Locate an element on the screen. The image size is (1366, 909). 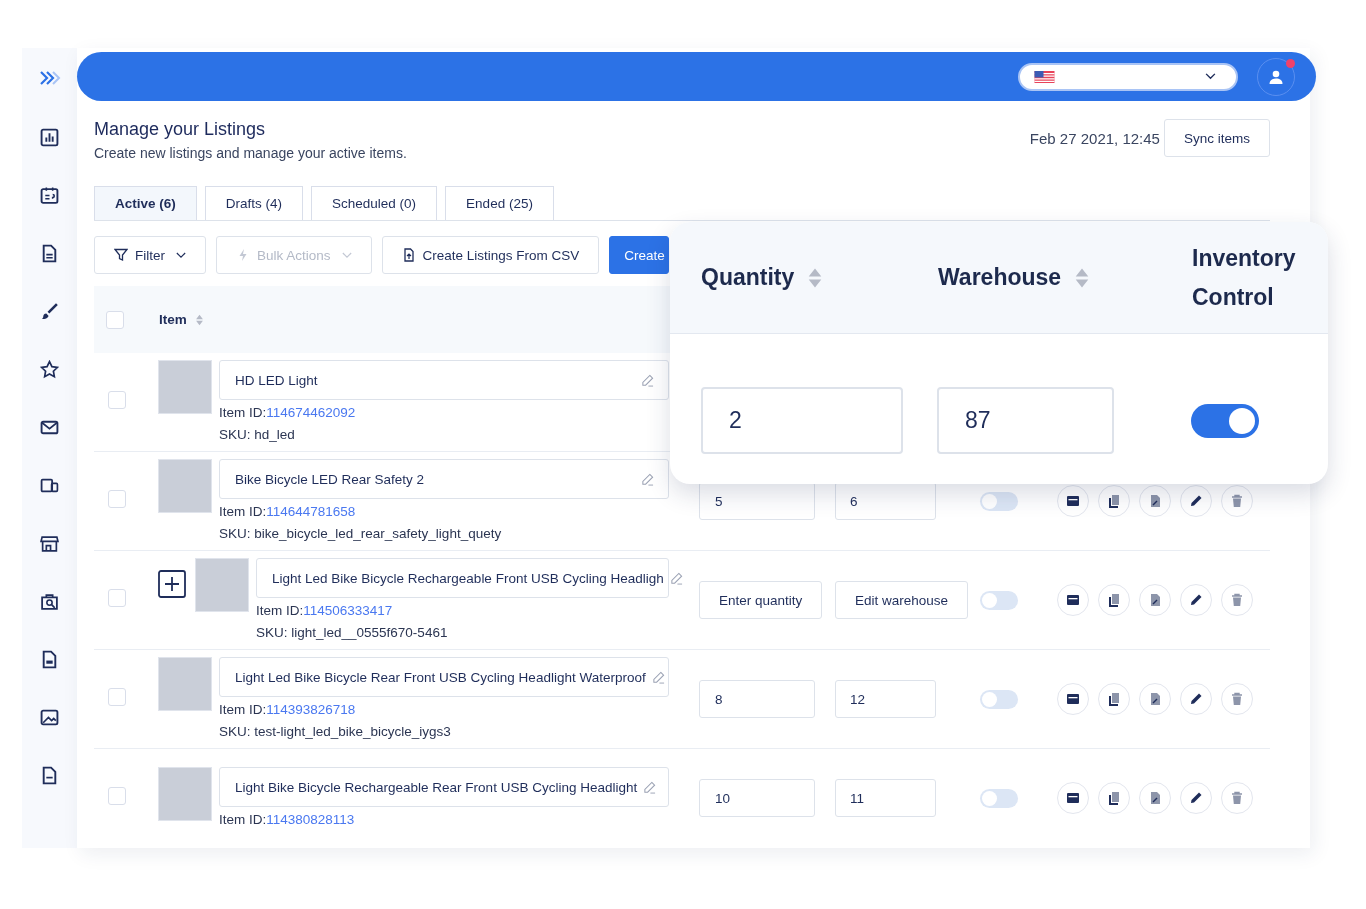
listing-title: Light Led Bike Bicycle Rear Front USB Cycling Headlight Waterproof is located at coordinates (440, 677).